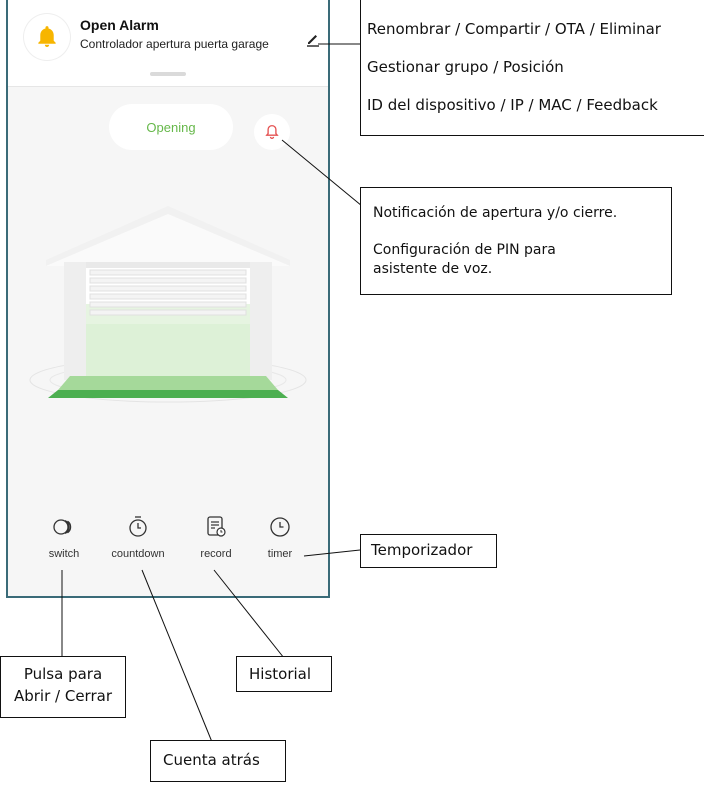  I want to click on switch-callout-line-2: Abrir / Cerrar, so click(62, 696).